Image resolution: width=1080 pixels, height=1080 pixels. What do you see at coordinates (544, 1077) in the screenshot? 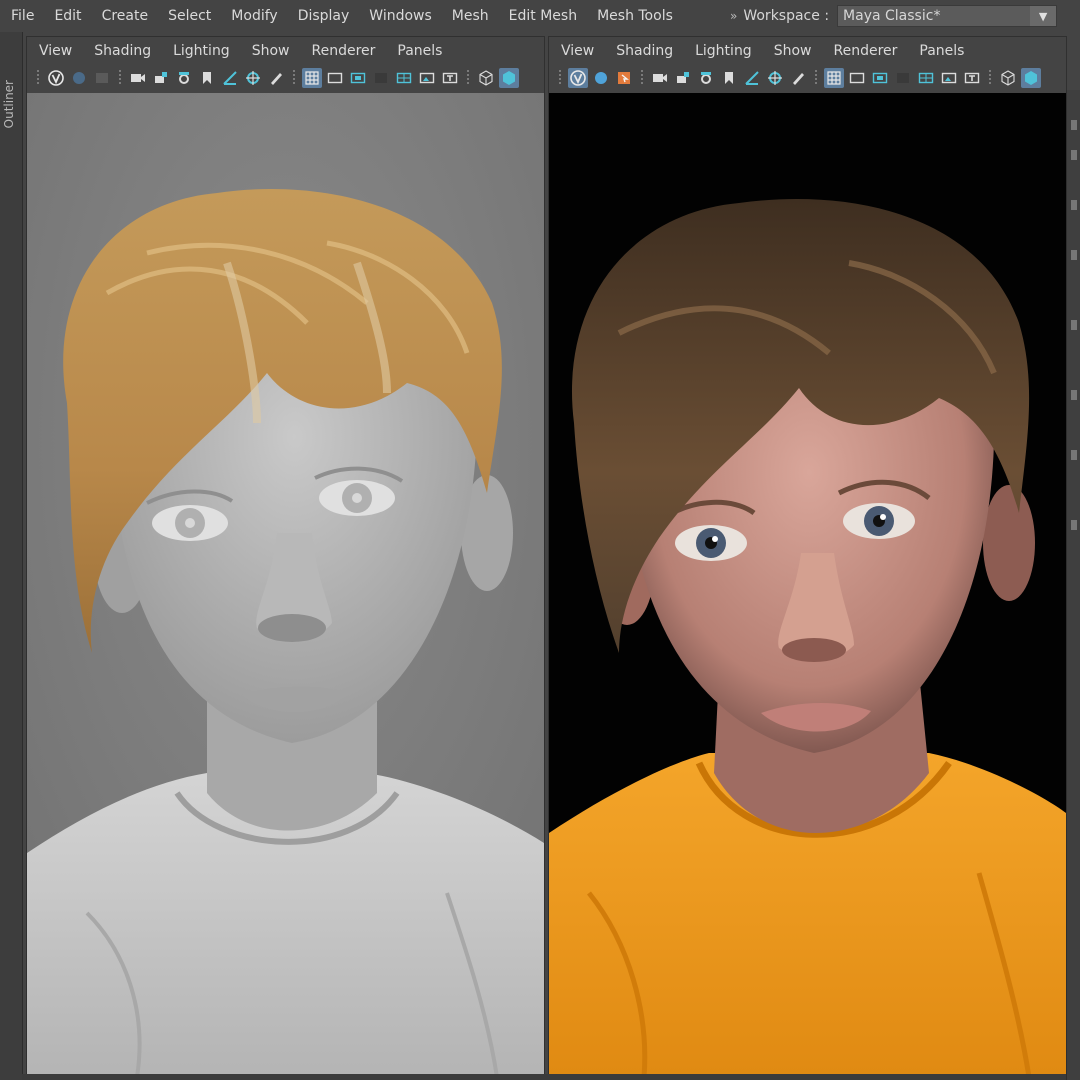
I see `bottom-status-edge` at bounding box center [544, 1077].